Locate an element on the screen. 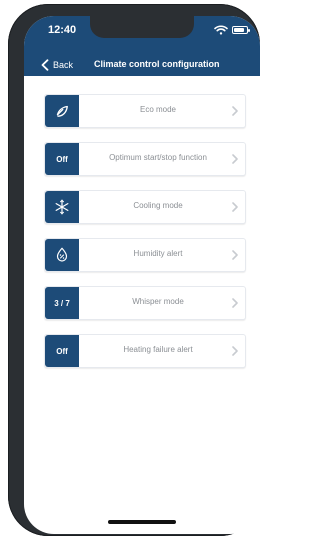 The image size is (320, 542). list-item-heating-failure-alert: Off Heating failure alert is located at coordinates (145, 351).